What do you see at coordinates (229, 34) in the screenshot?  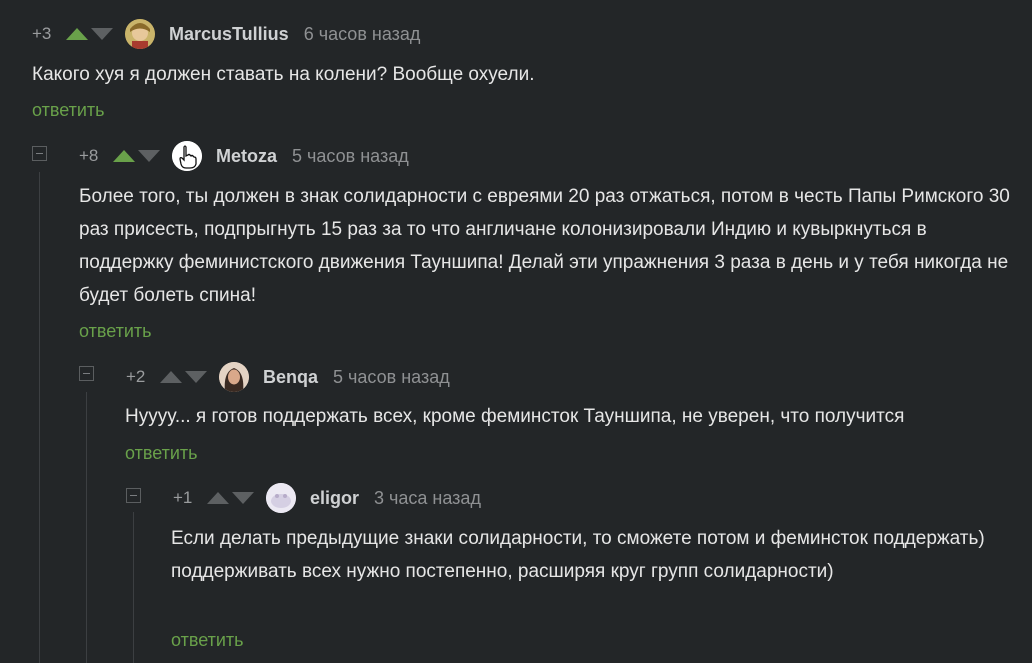 I see `username-link: MarcusTullius` at bounding box center [229, 34].